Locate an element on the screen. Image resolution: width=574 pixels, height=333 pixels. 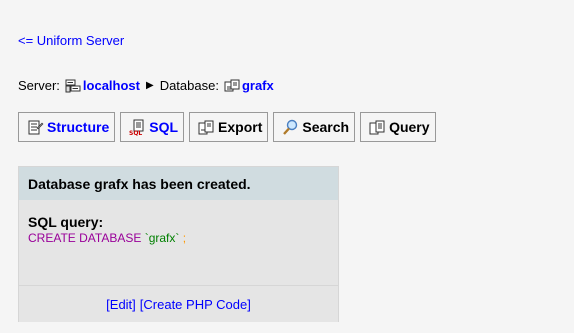
tab-sql-label: SQL is located at coordinates (164, 127).